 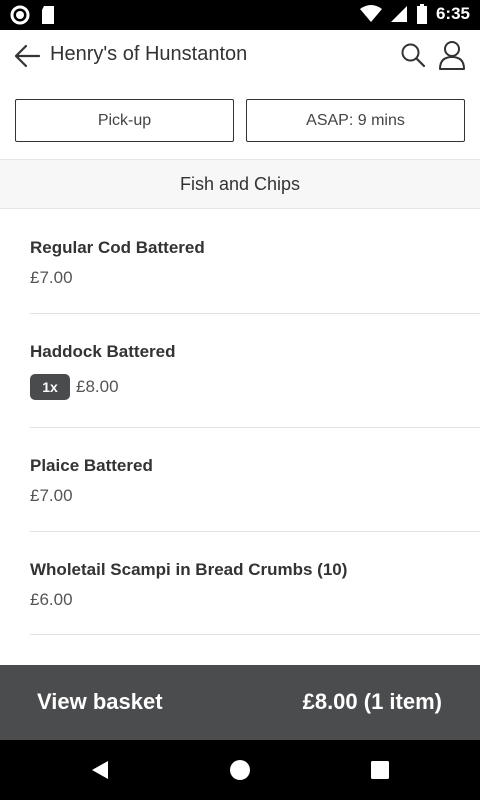 I want to click on quantity-badge: 1x, so click(x=50, y=387).